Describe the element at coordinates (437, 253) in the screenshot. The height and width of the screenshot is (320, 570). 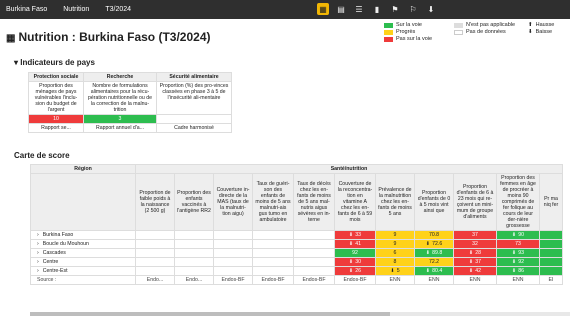
I see `score-value: 89.8` at that location.